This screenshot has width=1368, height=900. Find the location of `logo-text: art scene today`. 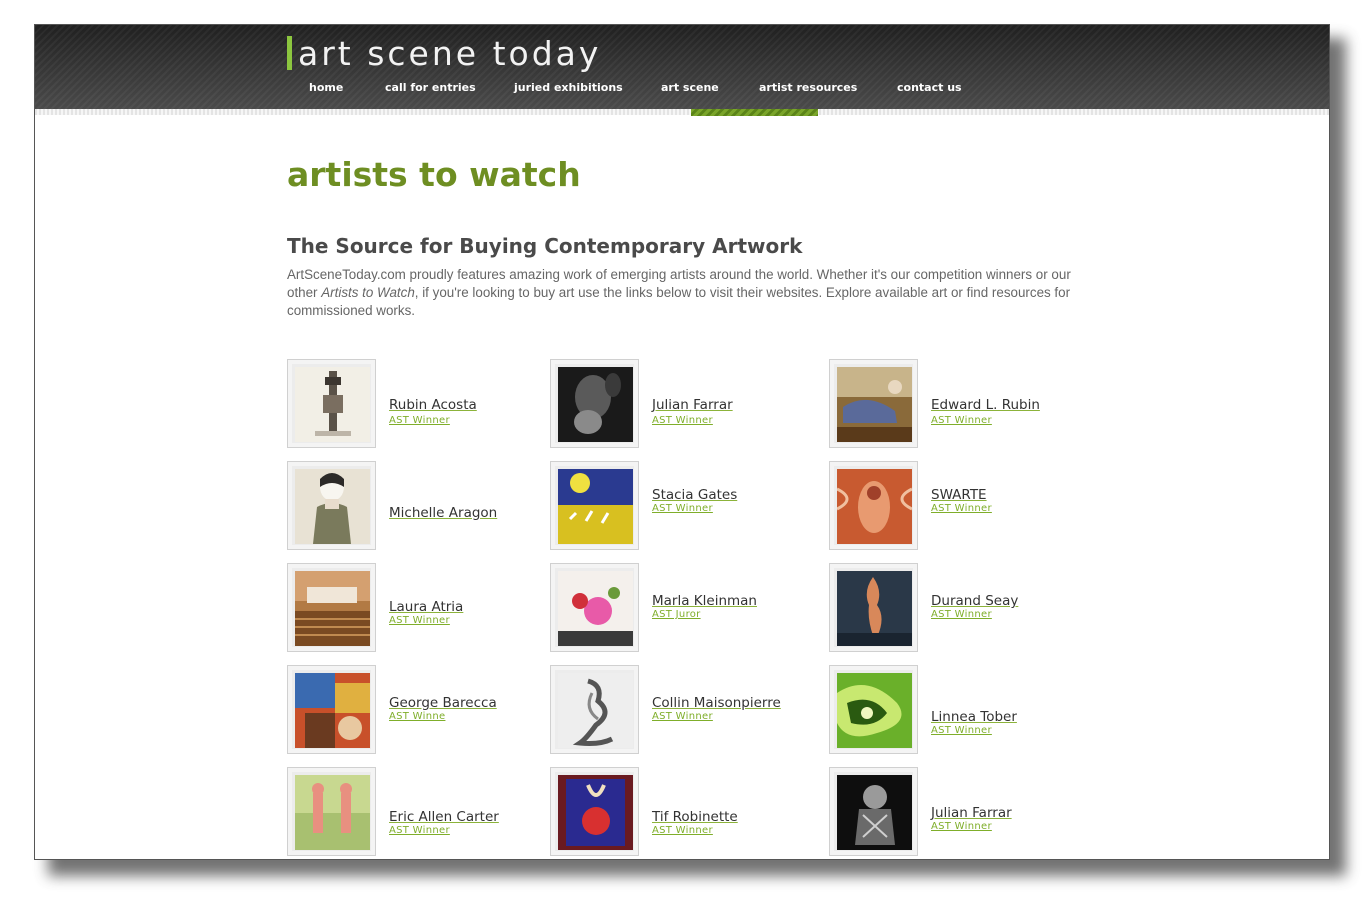

logo-text: art scene today is located at coordinates (450, 53).